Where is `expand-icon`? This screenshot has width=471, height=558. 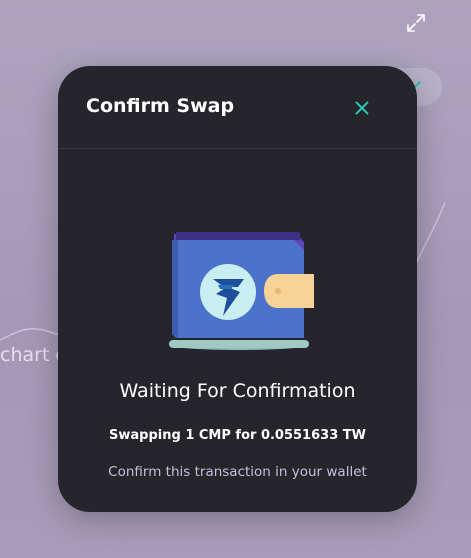 expand-icon is located at coordinates (416, 23).